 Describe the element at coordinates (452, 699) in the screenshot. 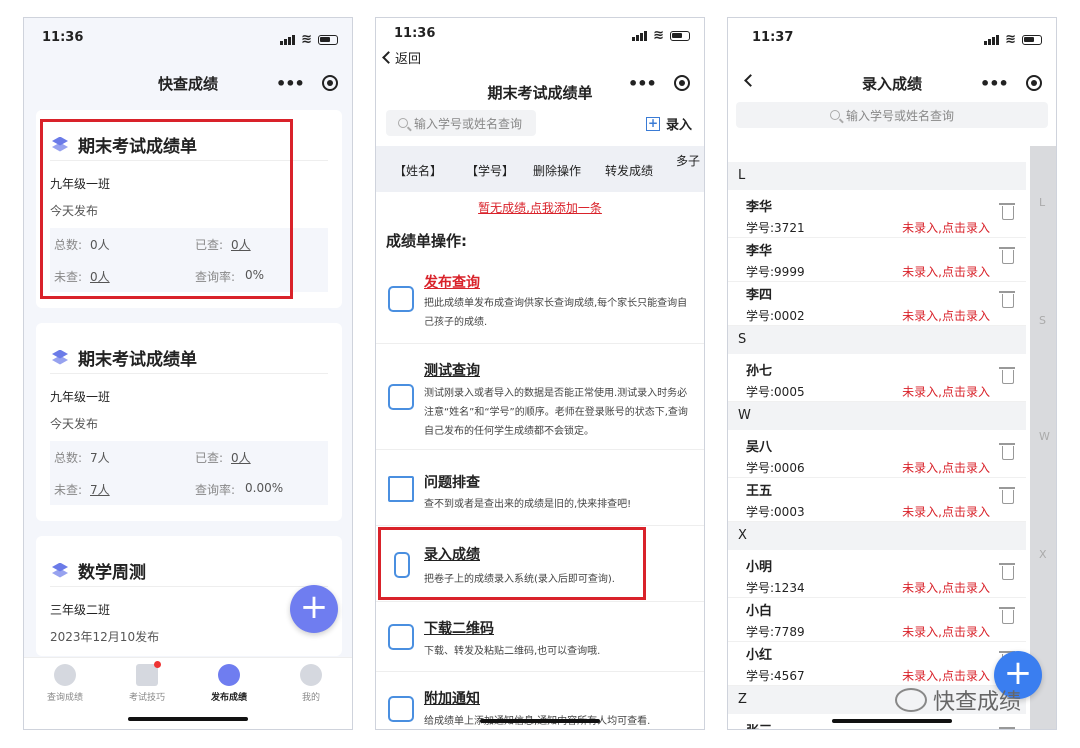

I see `op-title: 附加通知` at that location.